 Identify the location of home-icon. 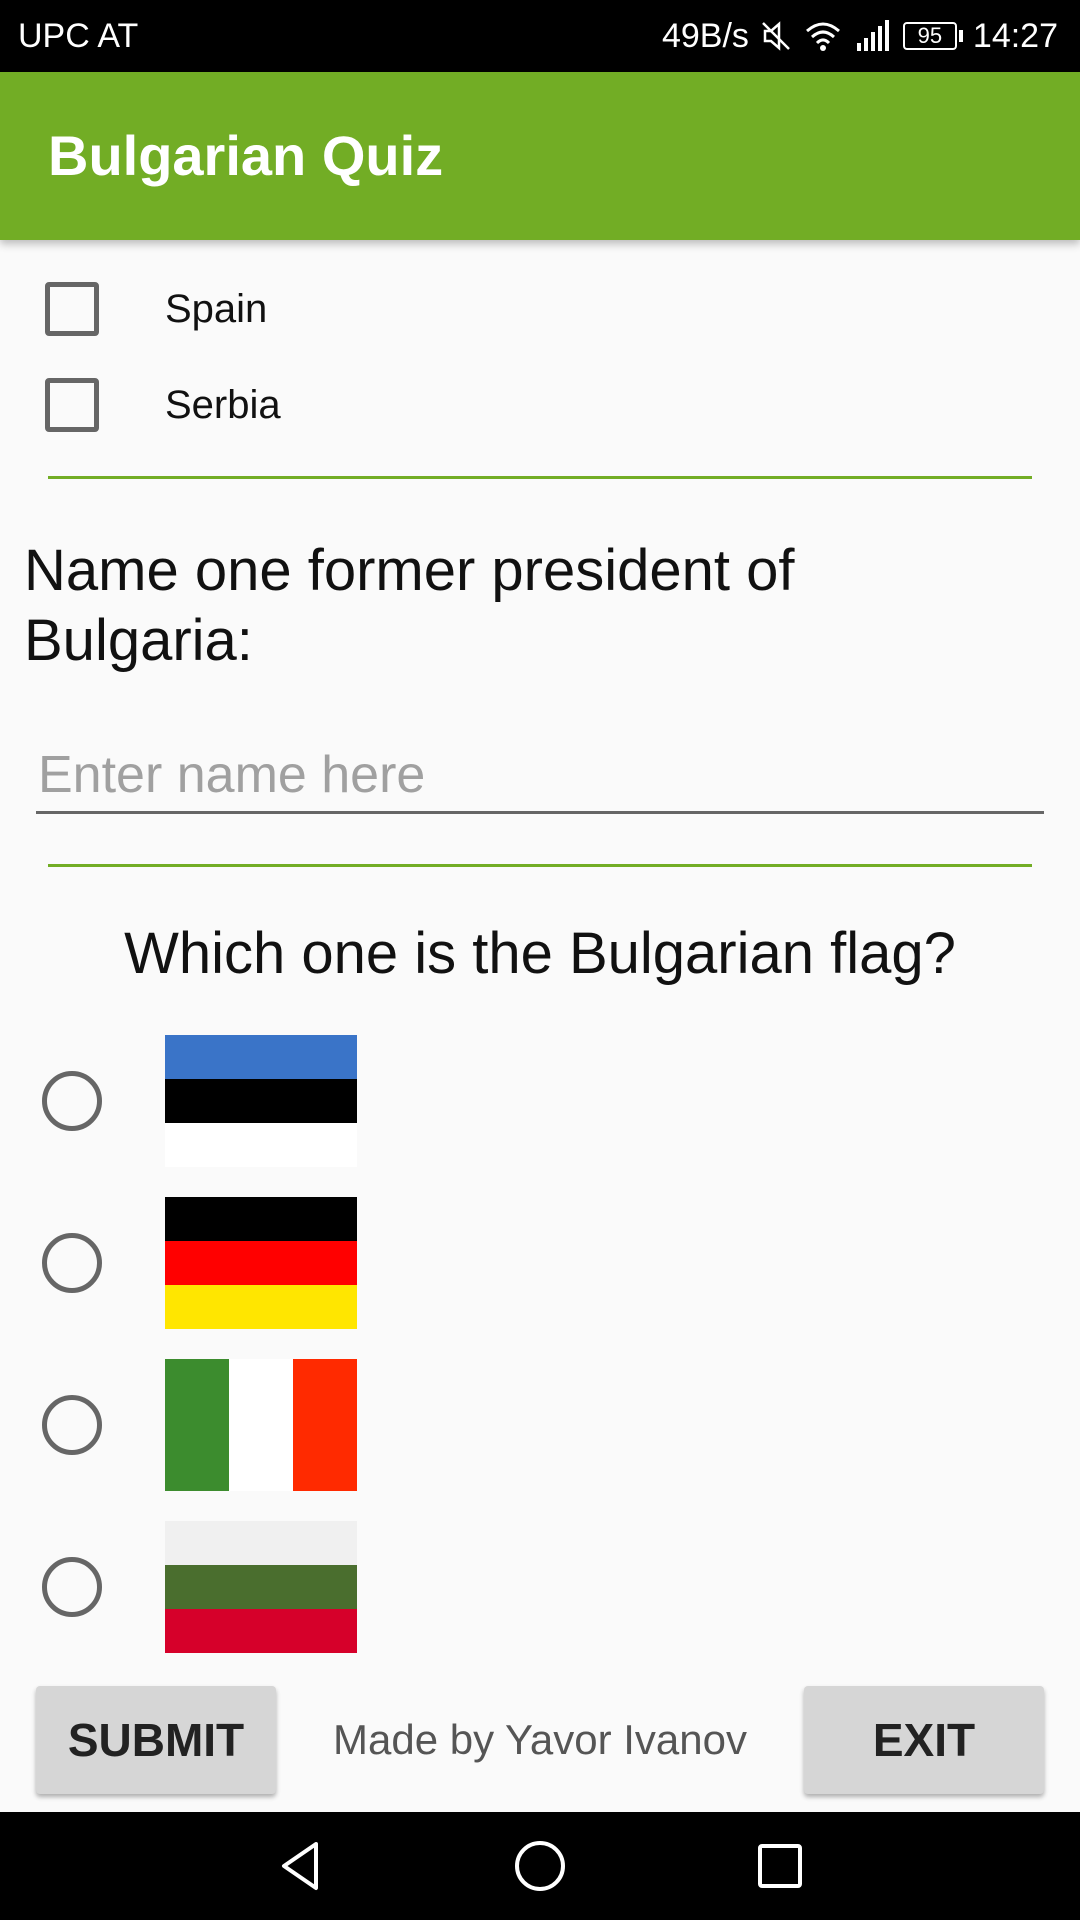
(540, 1866).